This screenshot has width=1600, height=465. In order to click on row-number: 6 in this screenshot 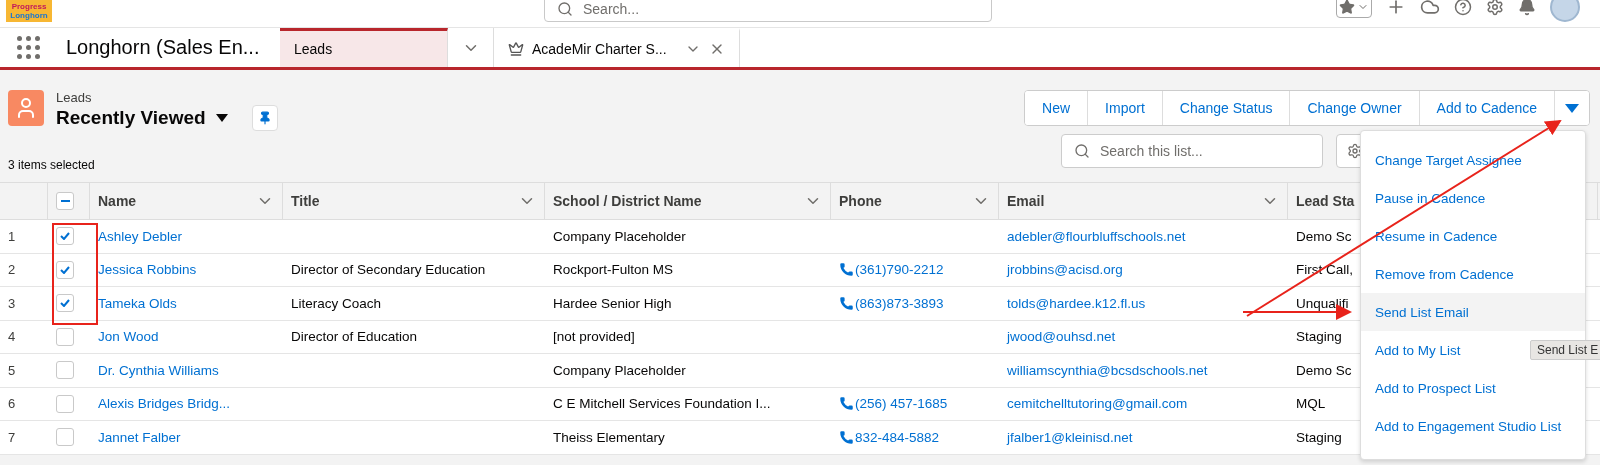, I will do `click(12, 404)`.